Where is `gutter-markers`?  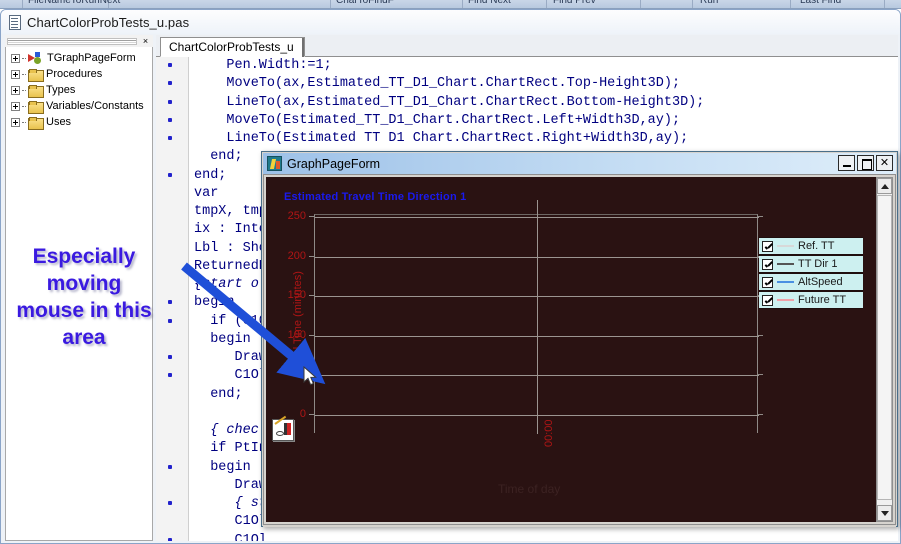
gutter-markers is located at coordinates (172, 299).